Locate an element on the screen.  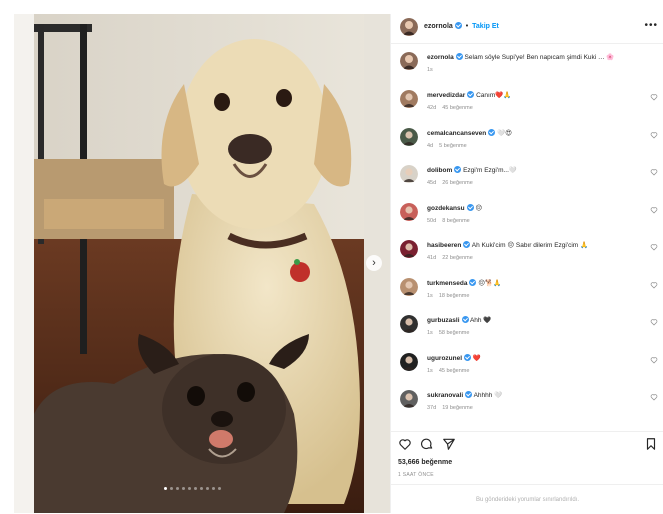
follow-button: Takip Et is located at coordinates (485, 26).